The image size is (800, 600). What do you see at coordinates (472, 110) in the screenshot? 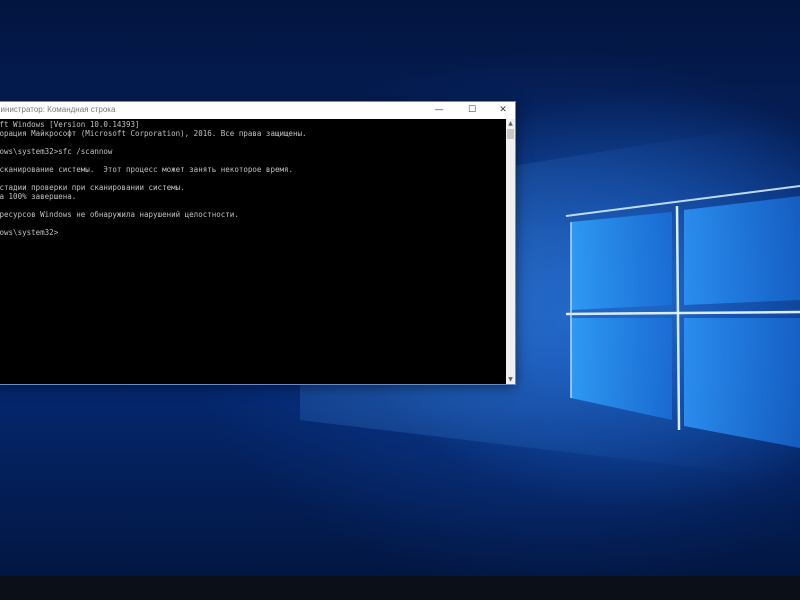
I see `maximize-button: ☐` at bounding box center [472, 110].